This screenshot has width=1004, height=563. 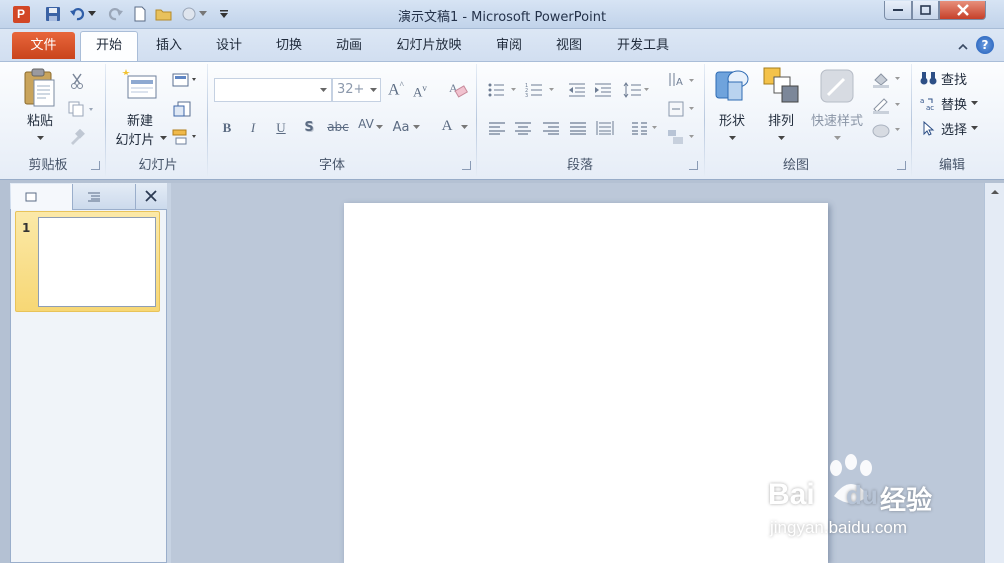 I want to click on quick-styles-button: 快速样式, so click(x=837, y=119).